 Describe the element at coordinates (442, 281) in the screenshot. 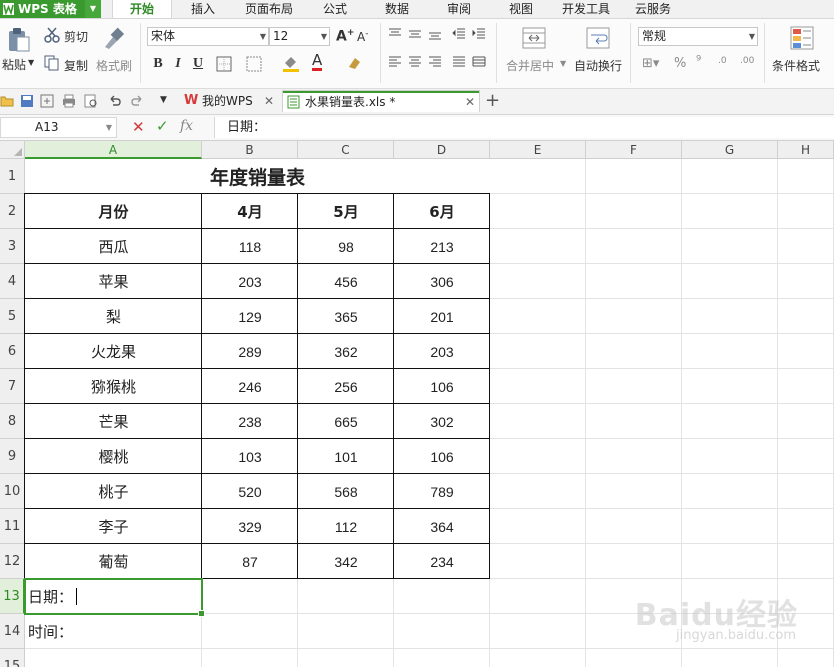

I see `sales-value-cell: 306` at that location.